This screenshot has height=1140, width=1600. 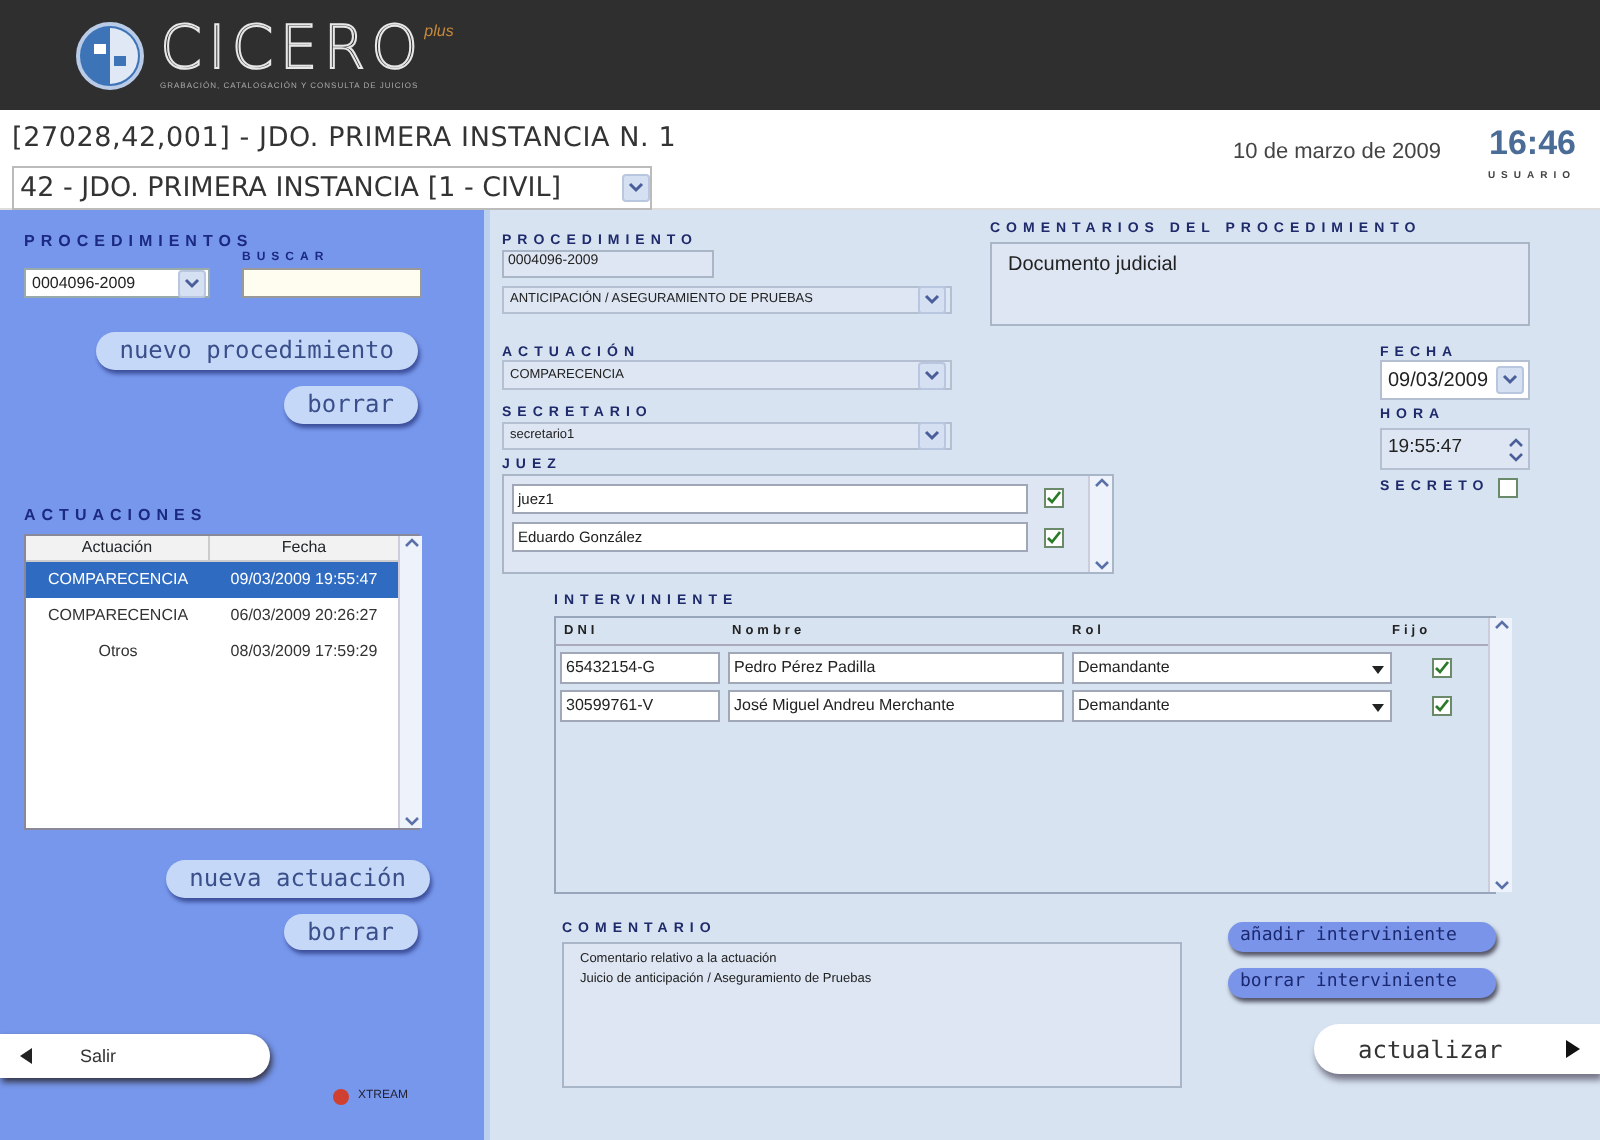 What do you see at coordinates (140, 242) in the screenshot?
I see `section-label: PROCEDIMIENTOS` at bounding box center [140, 242].